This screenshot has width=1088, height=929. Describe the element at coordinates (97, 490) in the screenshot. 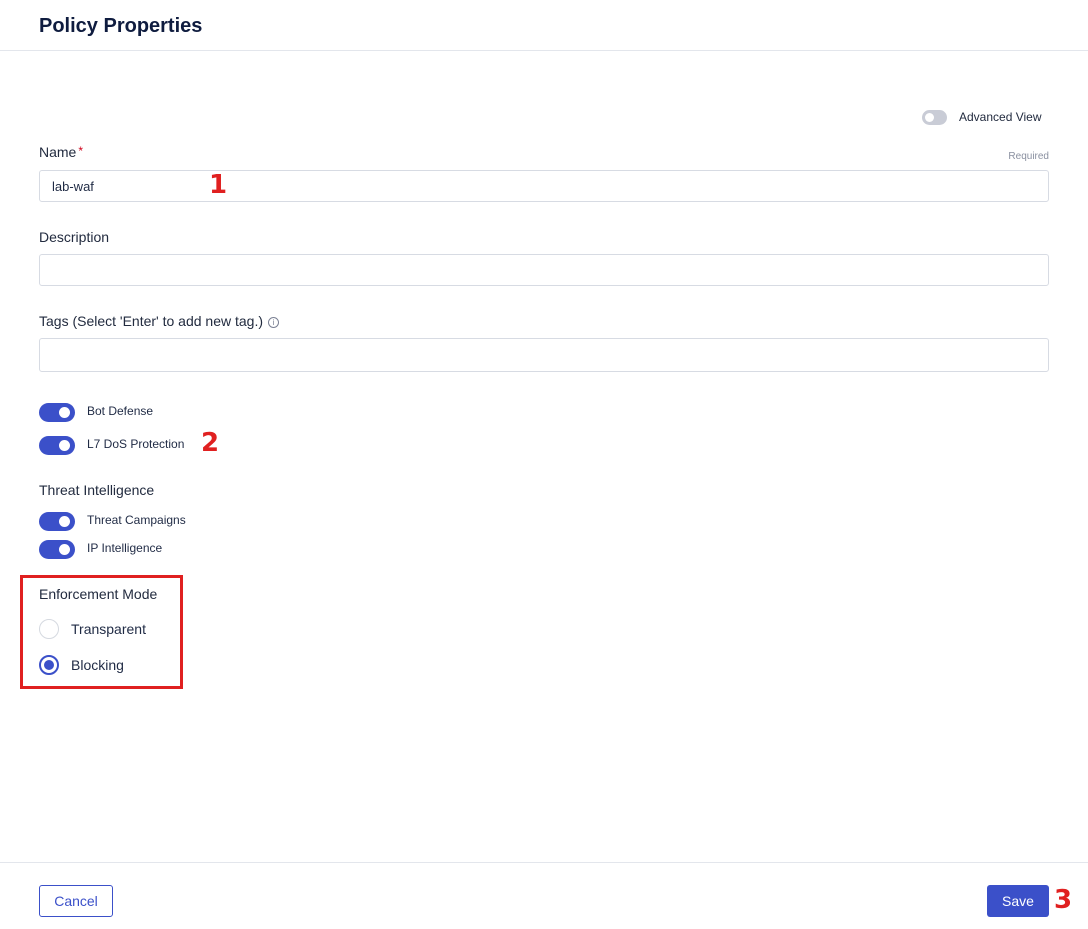

I see `threat-intelligence-label: Threat Intelligence` at that location.